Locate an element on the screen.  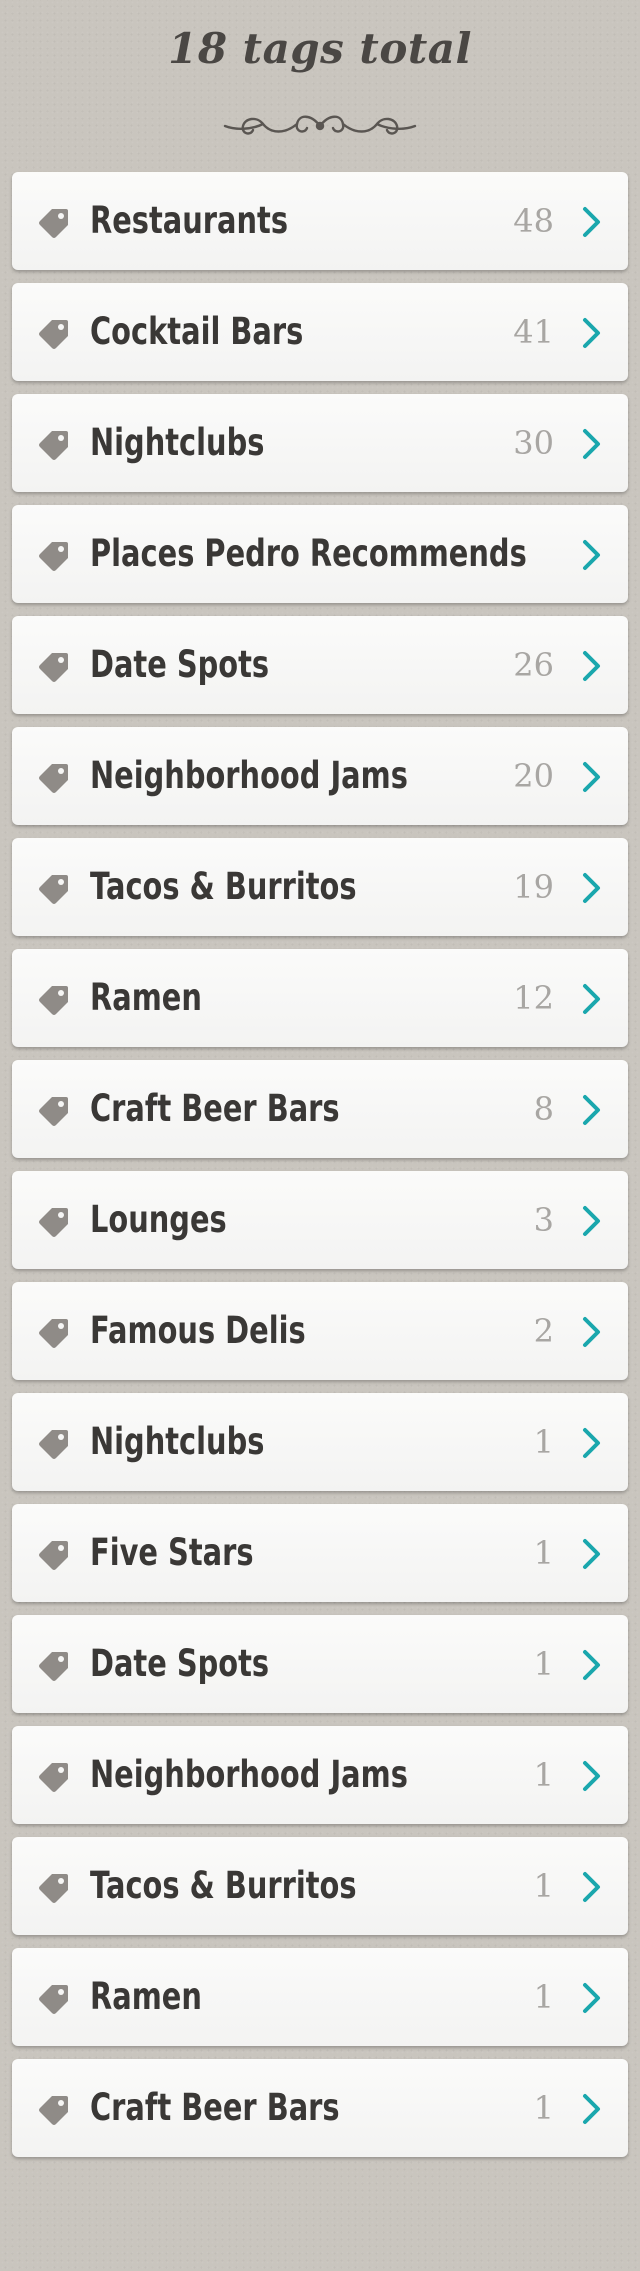
tag-count: 48 is located at coordinates (533, 221).